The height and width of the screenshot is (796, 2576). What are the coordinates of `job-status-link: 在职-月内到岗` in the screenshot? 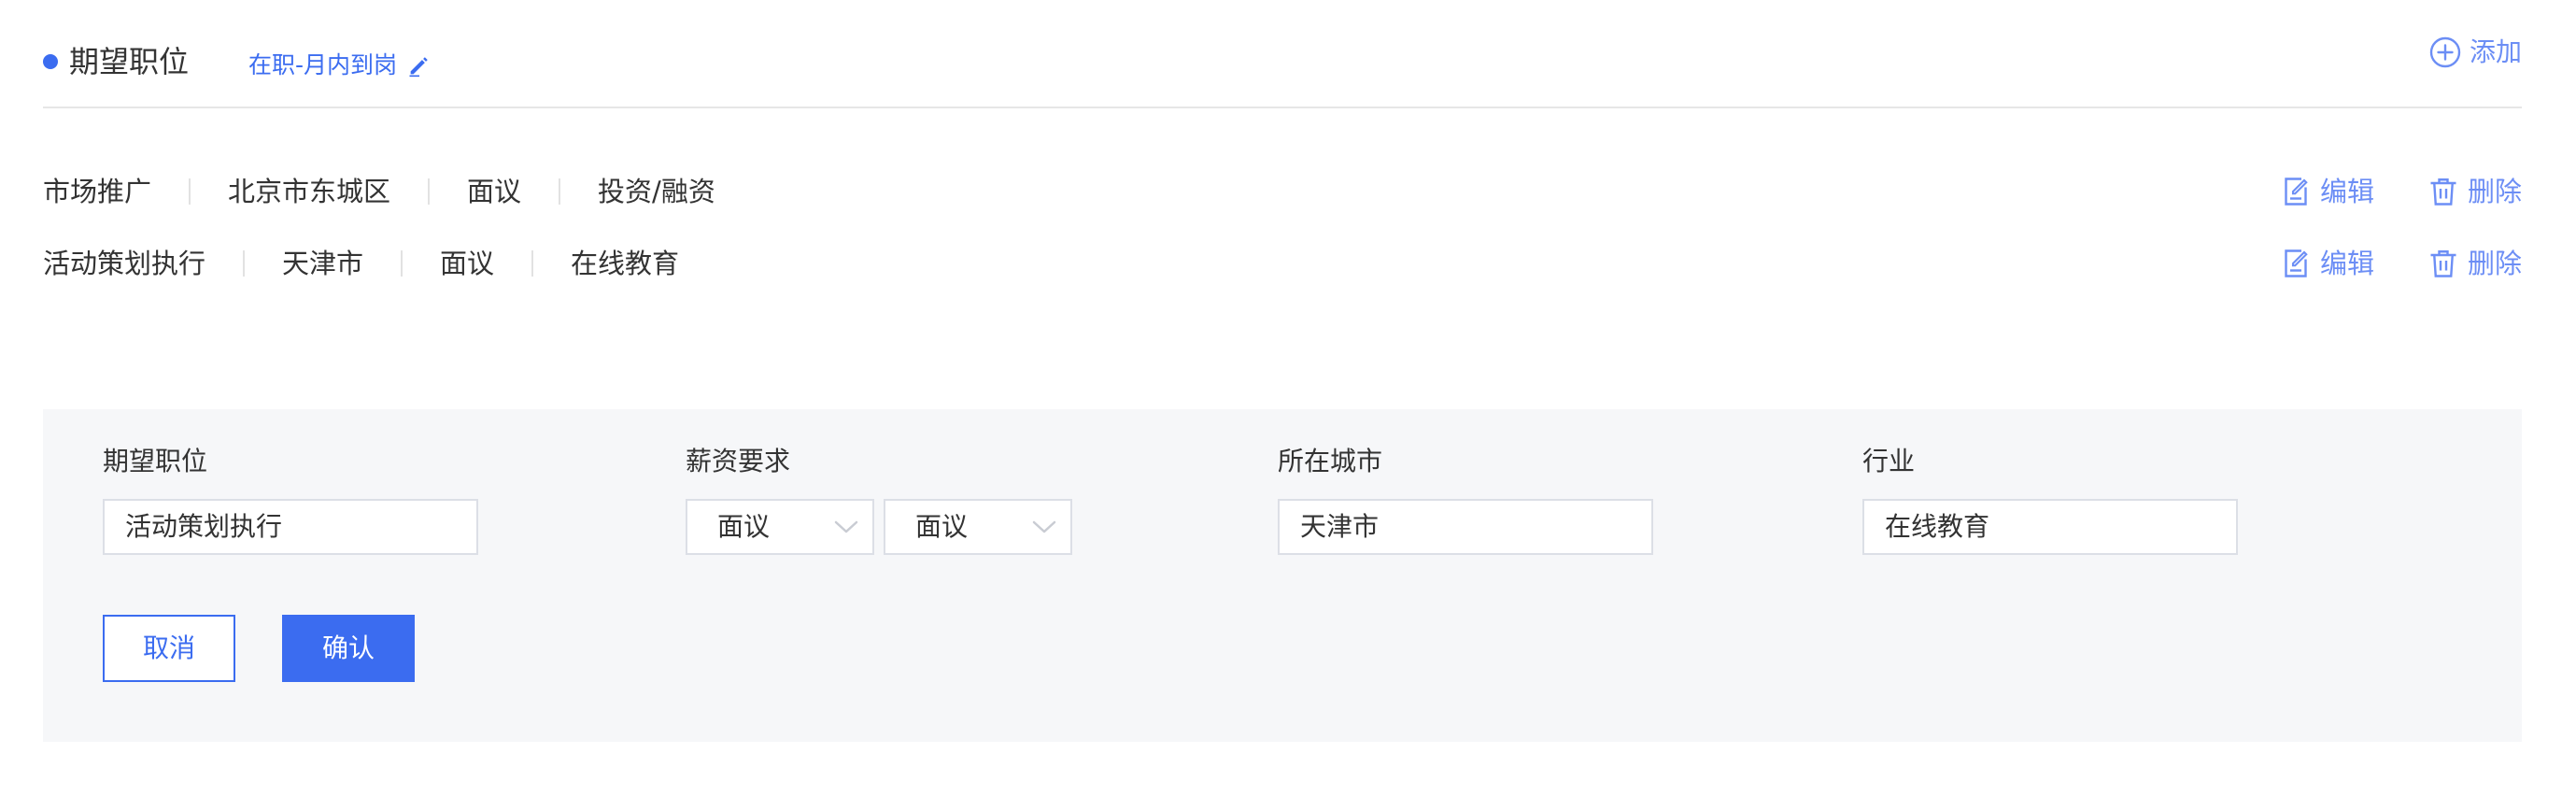 It's located at (340, 65).